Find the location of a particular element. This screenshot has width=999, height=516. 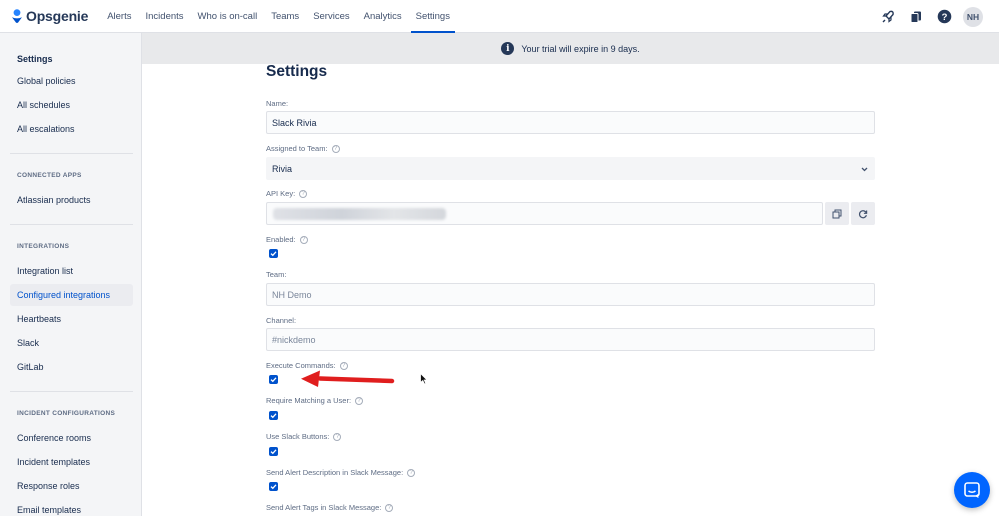

sidebar-item-gitlab: GitLab is located at coordinates (71, 367).